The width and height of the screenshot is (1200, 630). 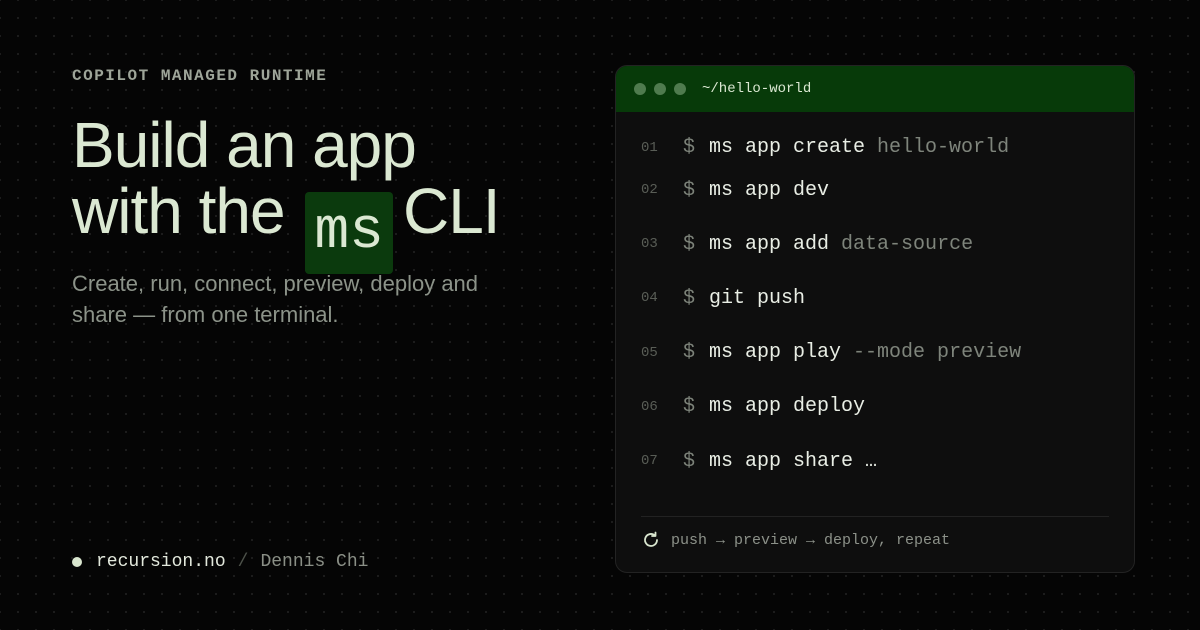 What do you see at coordinates (875, 407) in the screenshot?
I see `terminal-line: 06 $ ms app deploy` at bounding box center [875, 407].